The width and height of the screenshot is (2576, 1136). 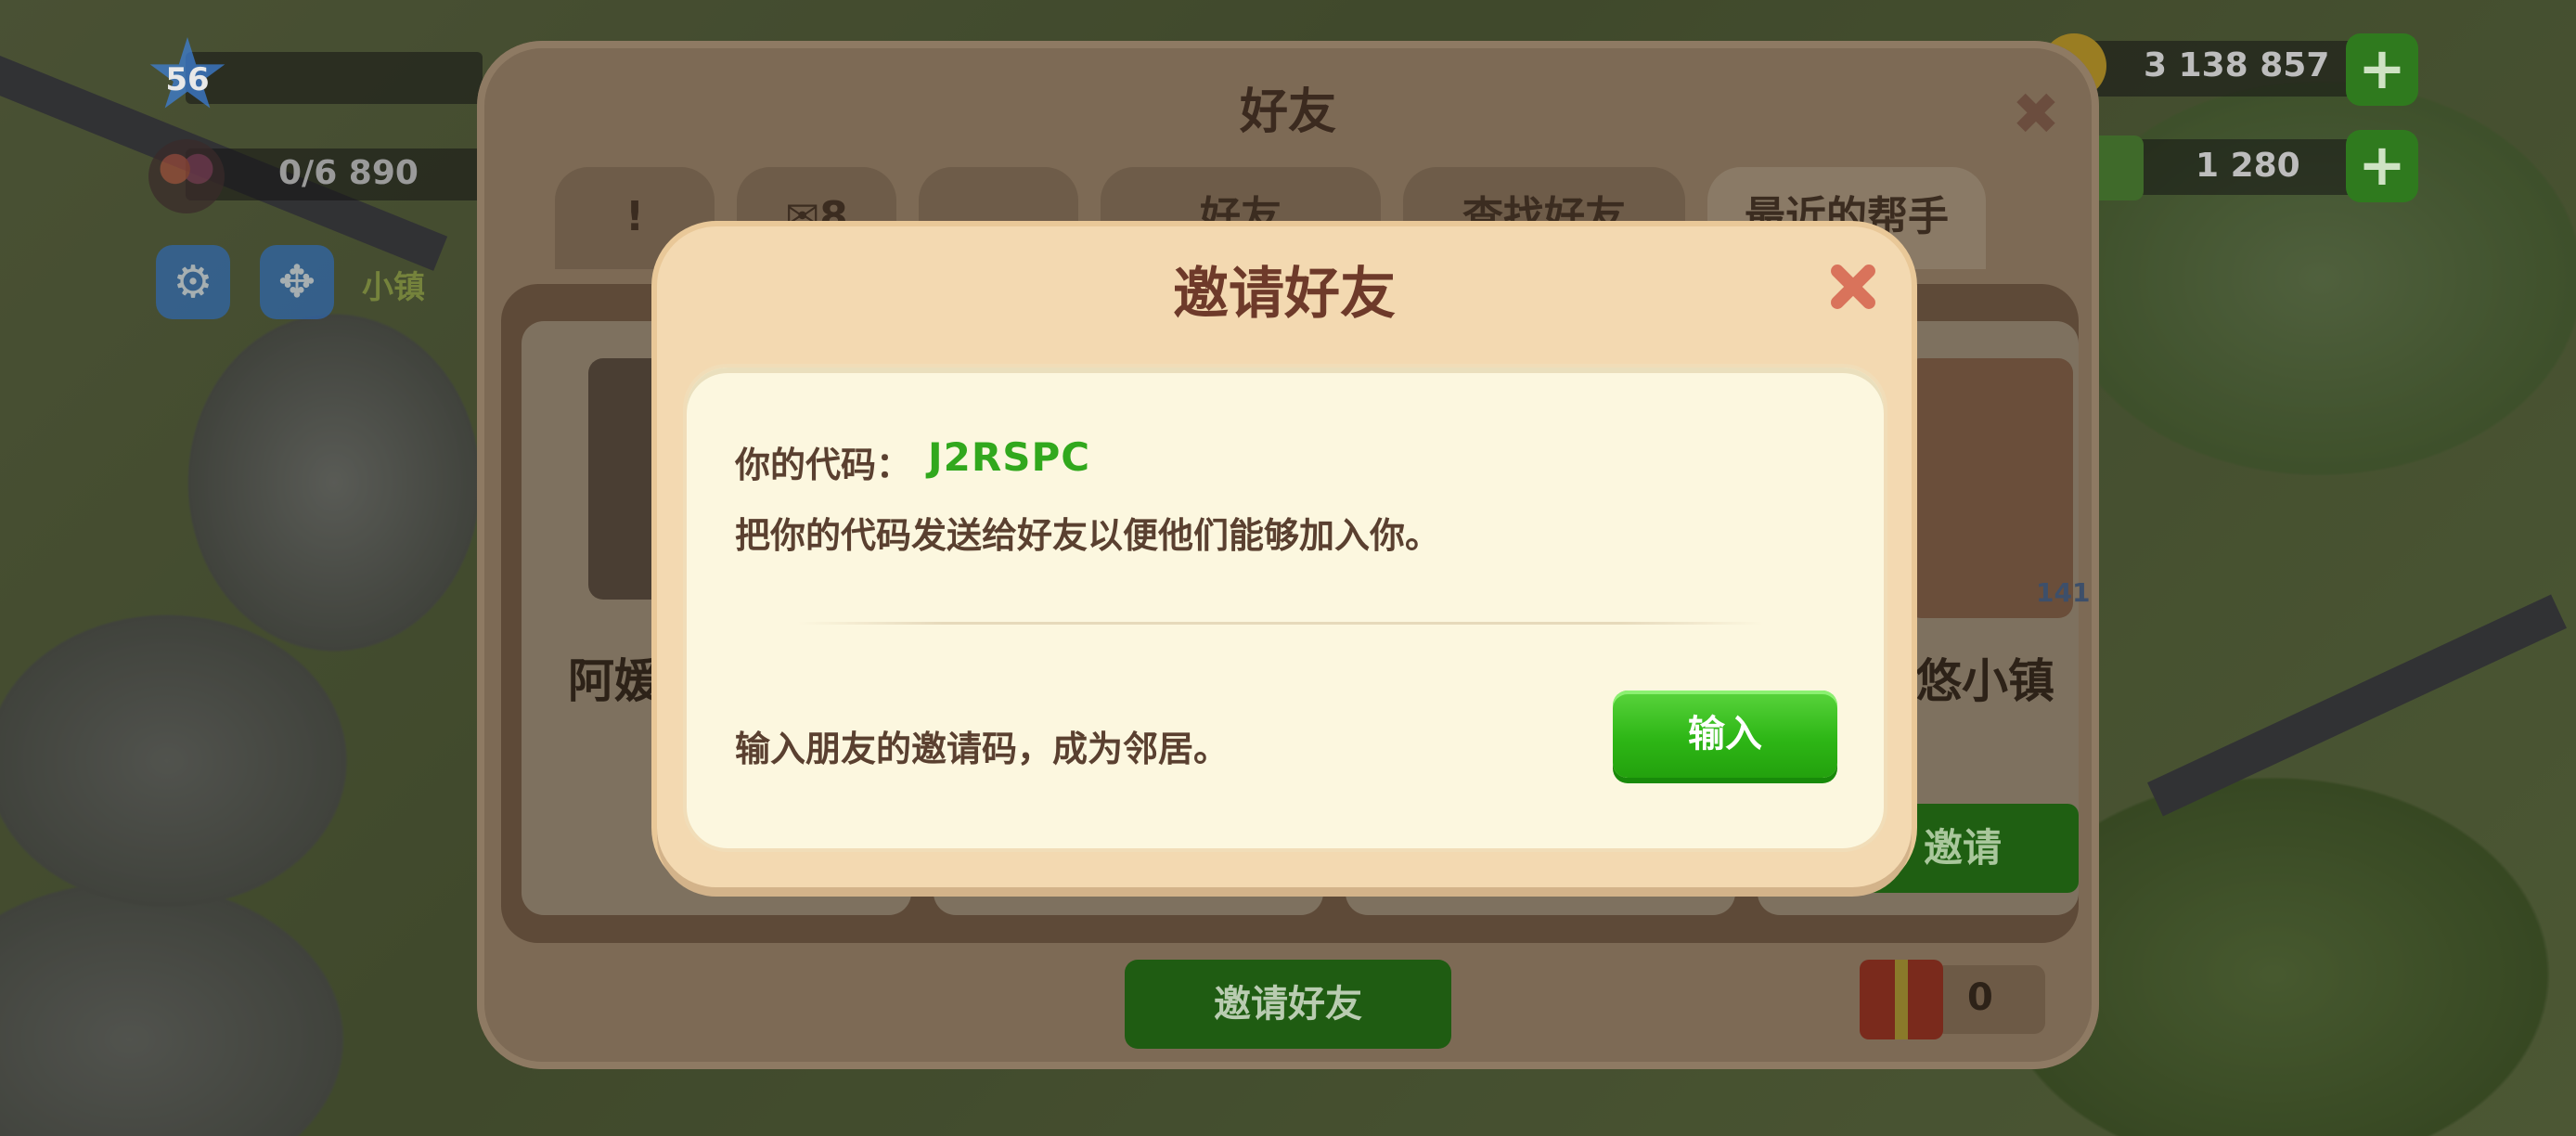 I want to click on friends-icon, so click(x=186, y=176).